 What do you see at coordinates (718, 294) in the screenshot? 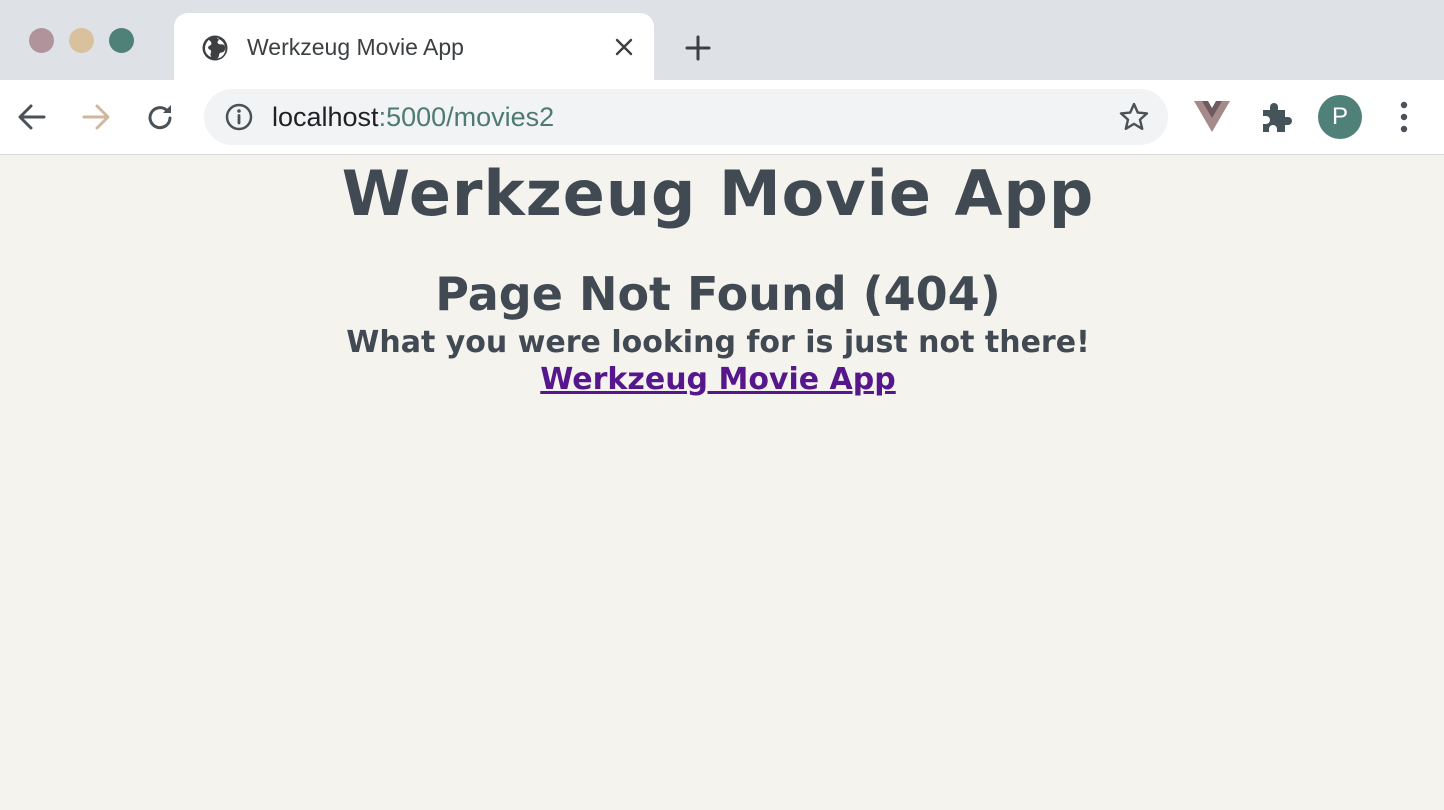
I see `error-title: Page Not Found (404)` at bounding box center [718, 294].